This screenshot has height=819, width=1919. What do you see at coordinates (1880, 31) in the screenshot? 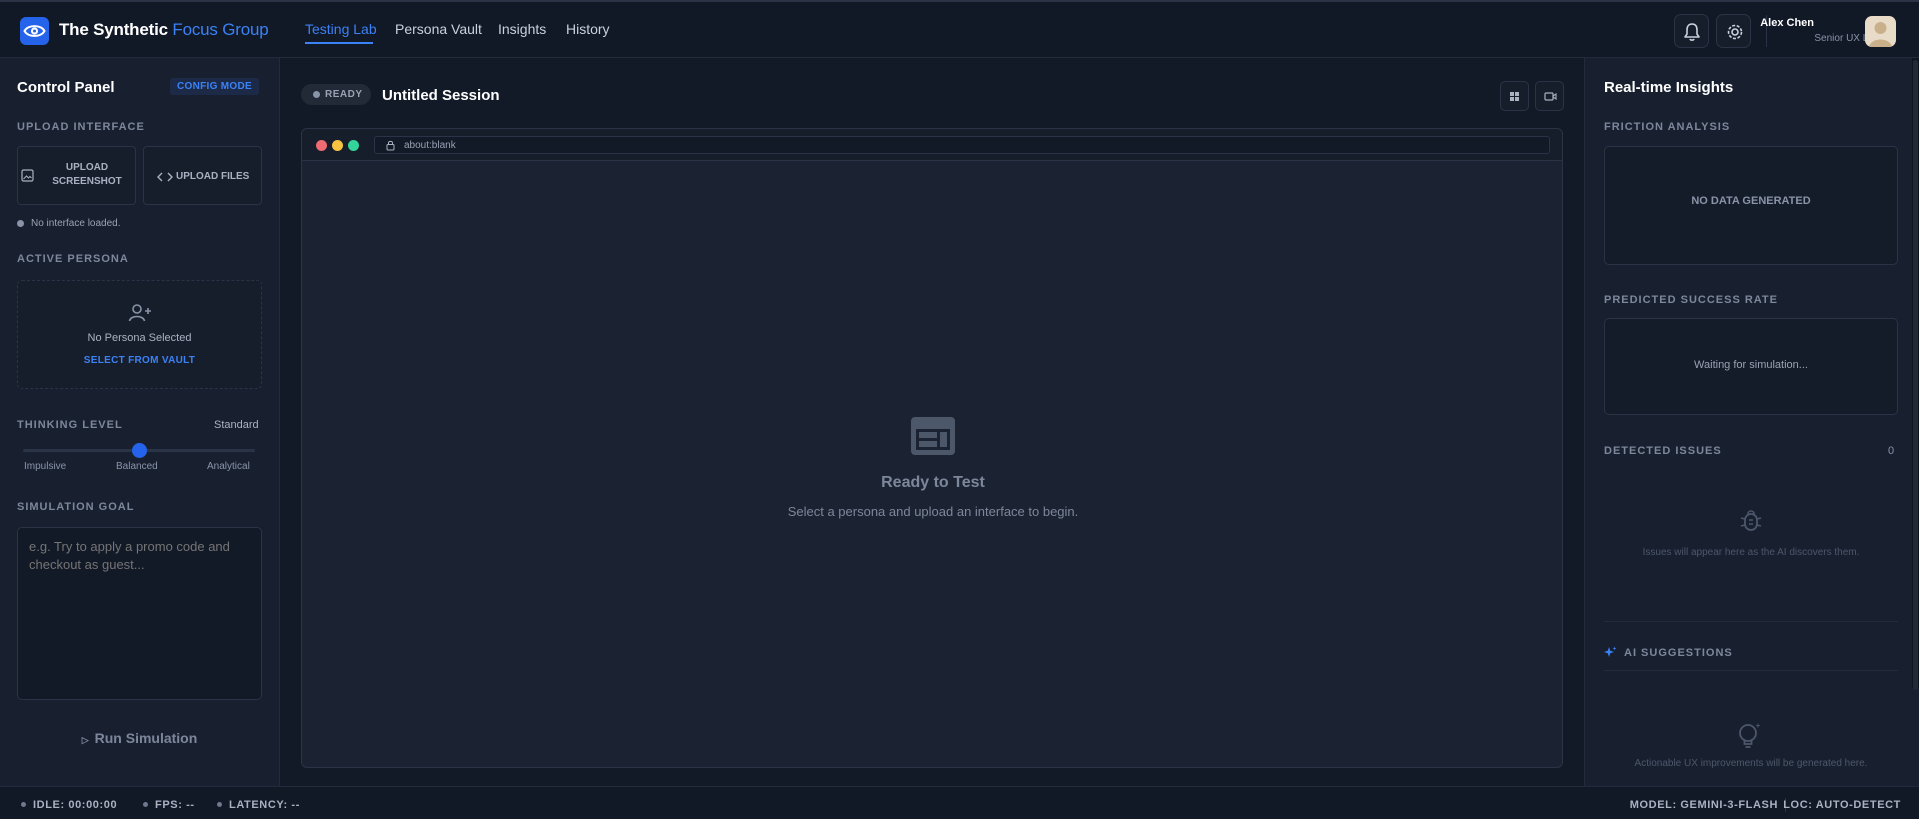
I see `avatar` at bounding box center [1880, 31].